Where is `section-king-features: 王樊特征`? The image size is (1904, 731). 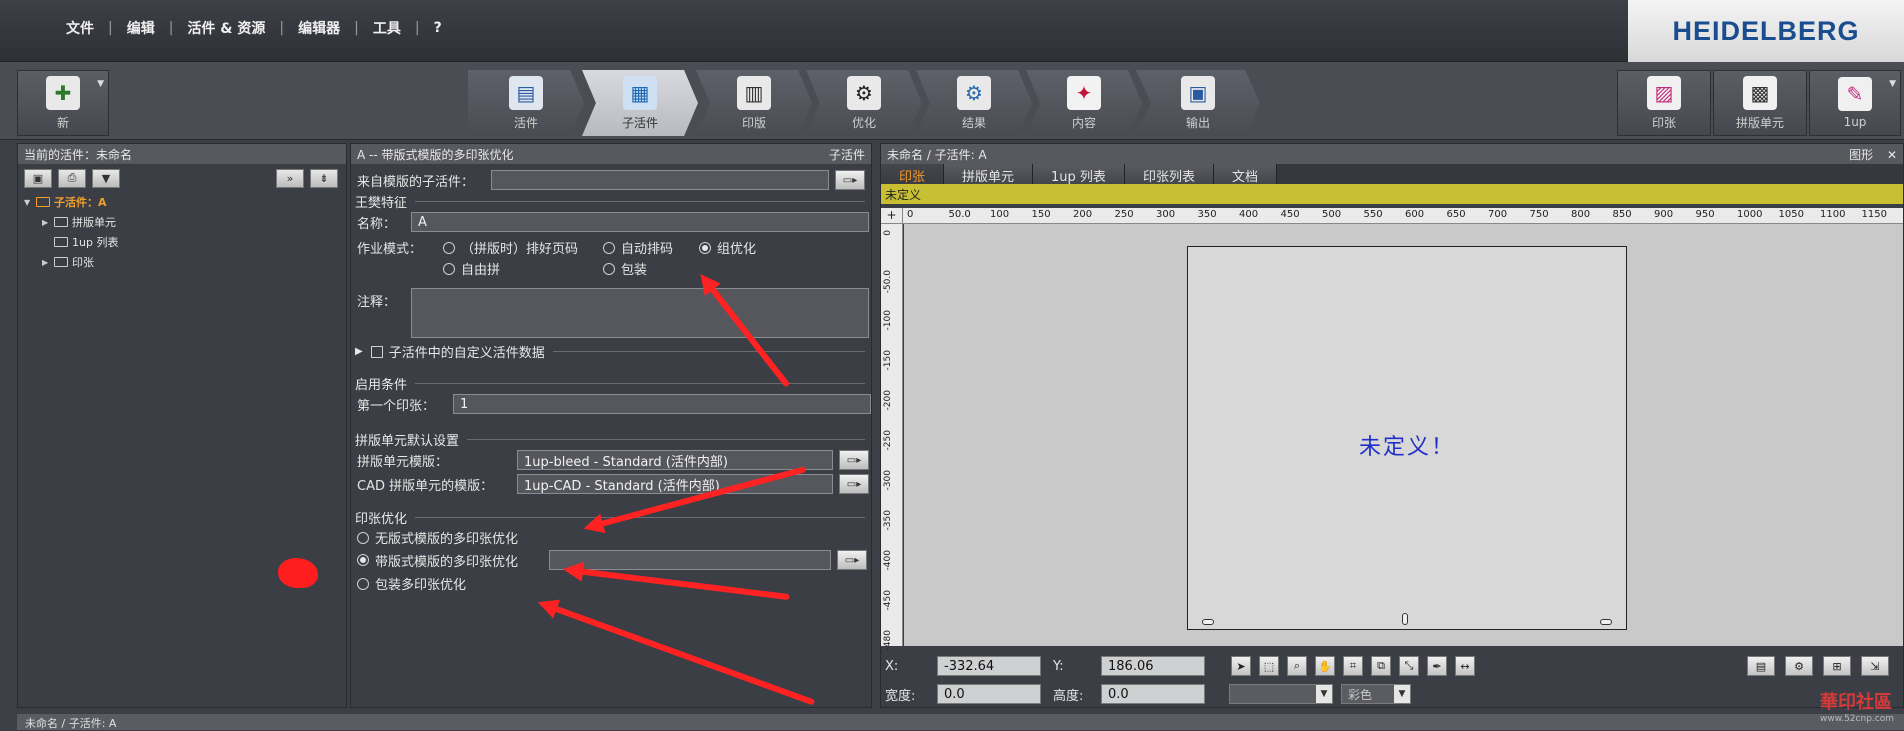
section-king-features: 王樊特征 is located at coordinates (610, 201).